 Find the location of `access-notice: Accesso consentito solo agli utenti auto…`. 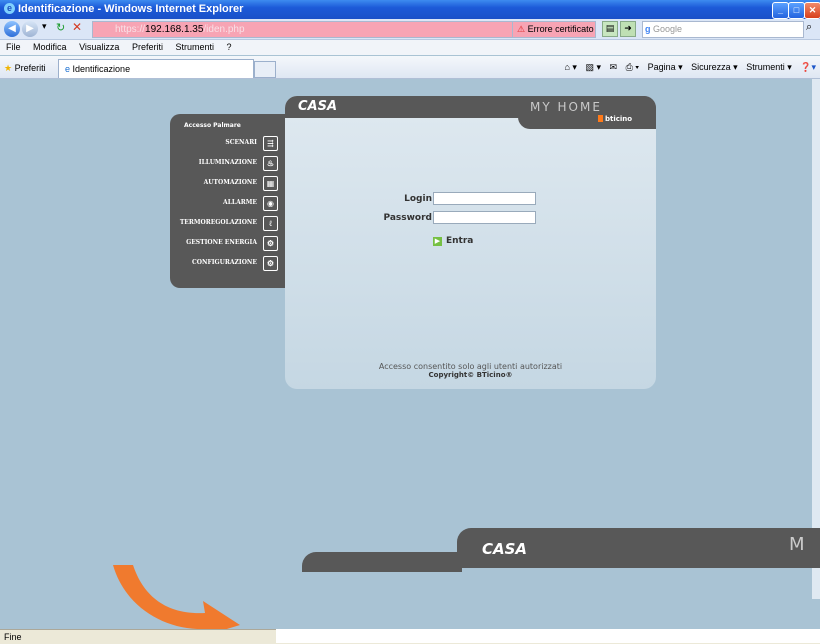

access-notice: Accesso consentito solo agli utenti auto… is located at coordinates (470, 366).